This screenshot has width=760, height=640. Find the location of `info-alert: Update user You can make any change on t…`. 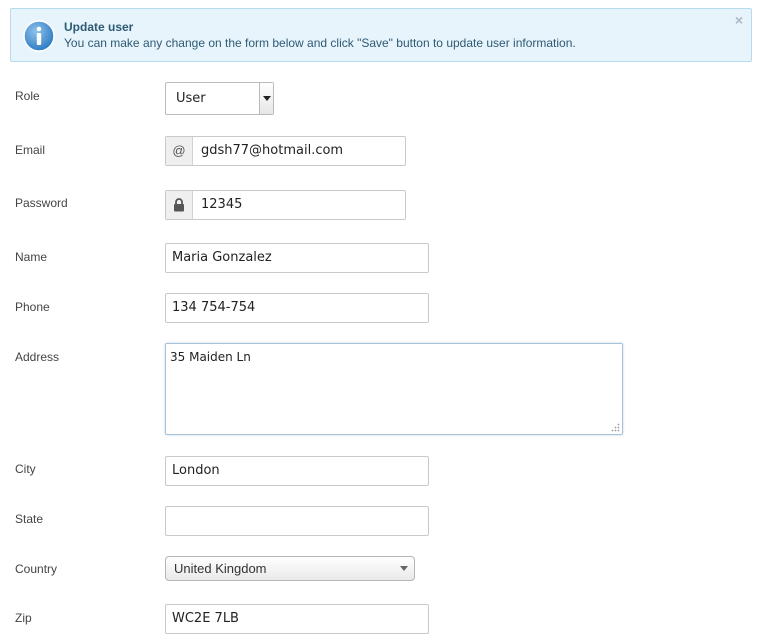

info-alert: Update user You can make any change on t… is located at coordinates (381, 35).